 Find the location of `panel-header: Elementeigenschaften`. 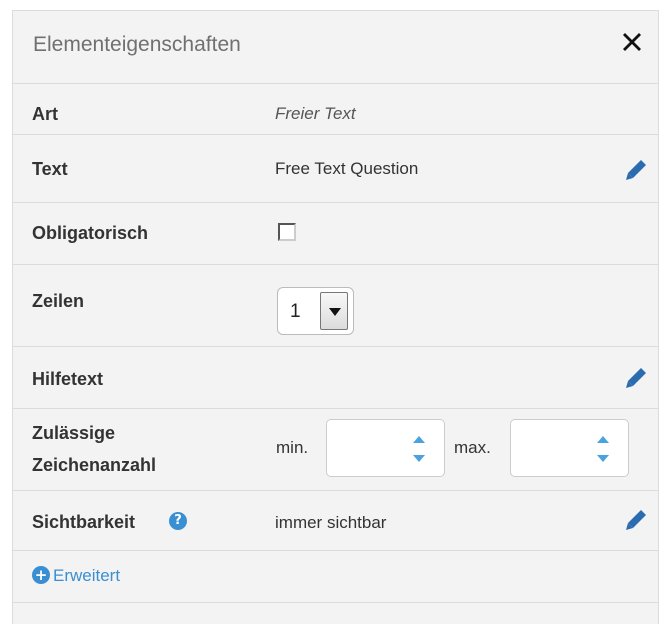

panel-header: Elementeigenschaften is located at coordinates (335, 47).